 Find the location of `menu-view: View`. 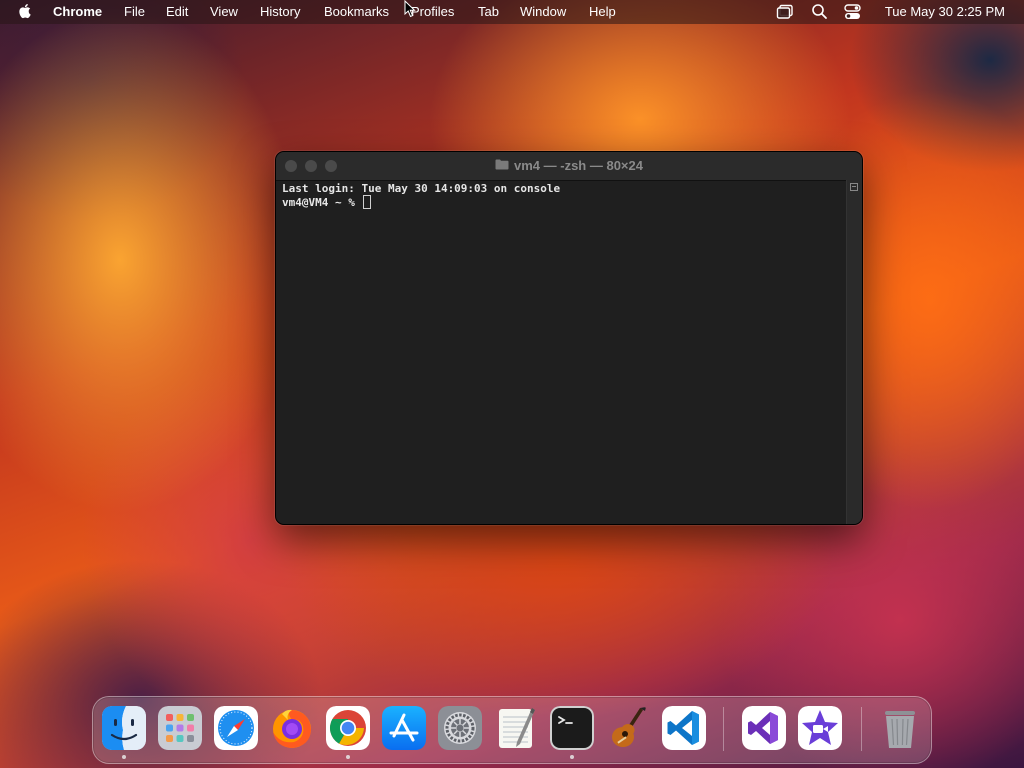

menu-view: View is located at coordinates (224, 12).